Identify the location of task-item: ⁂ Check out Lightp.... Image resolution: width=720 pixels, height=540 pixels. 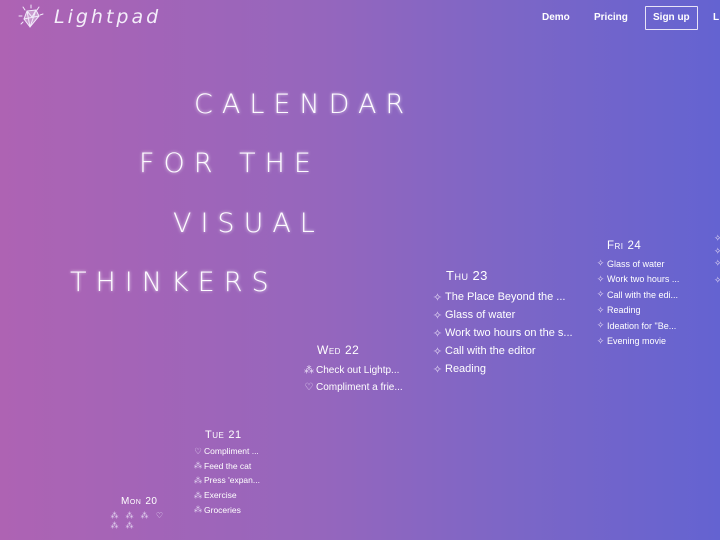
(352, 370).